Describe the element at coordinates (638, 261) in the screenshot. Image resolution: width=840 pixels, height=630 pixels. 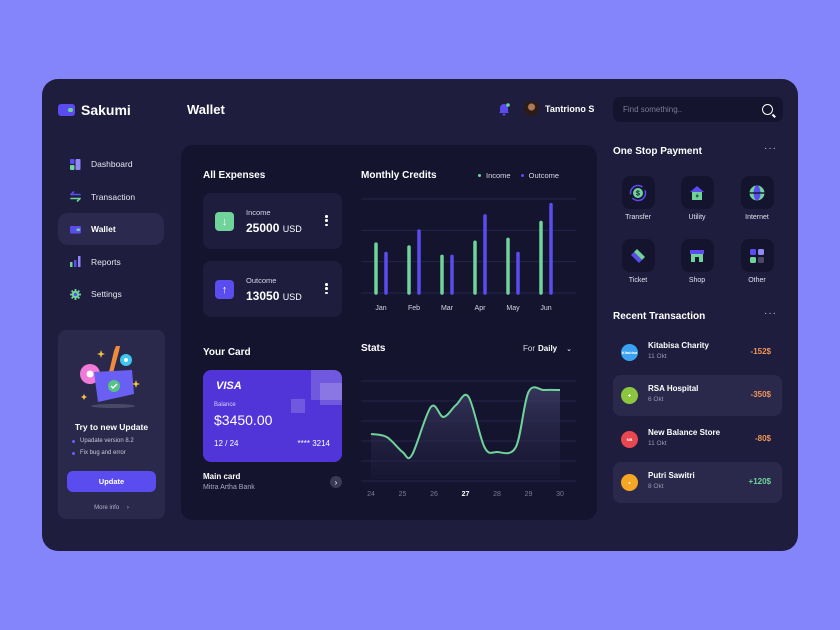
I see `payment-ticket: Ticket` at that location.